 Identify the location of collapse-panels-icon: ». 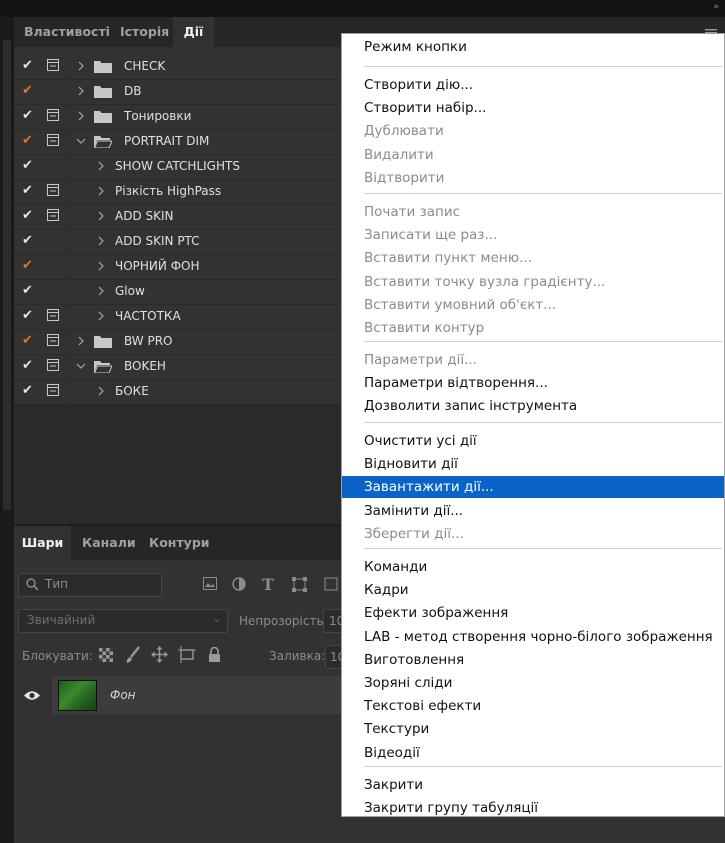
(716, 7).